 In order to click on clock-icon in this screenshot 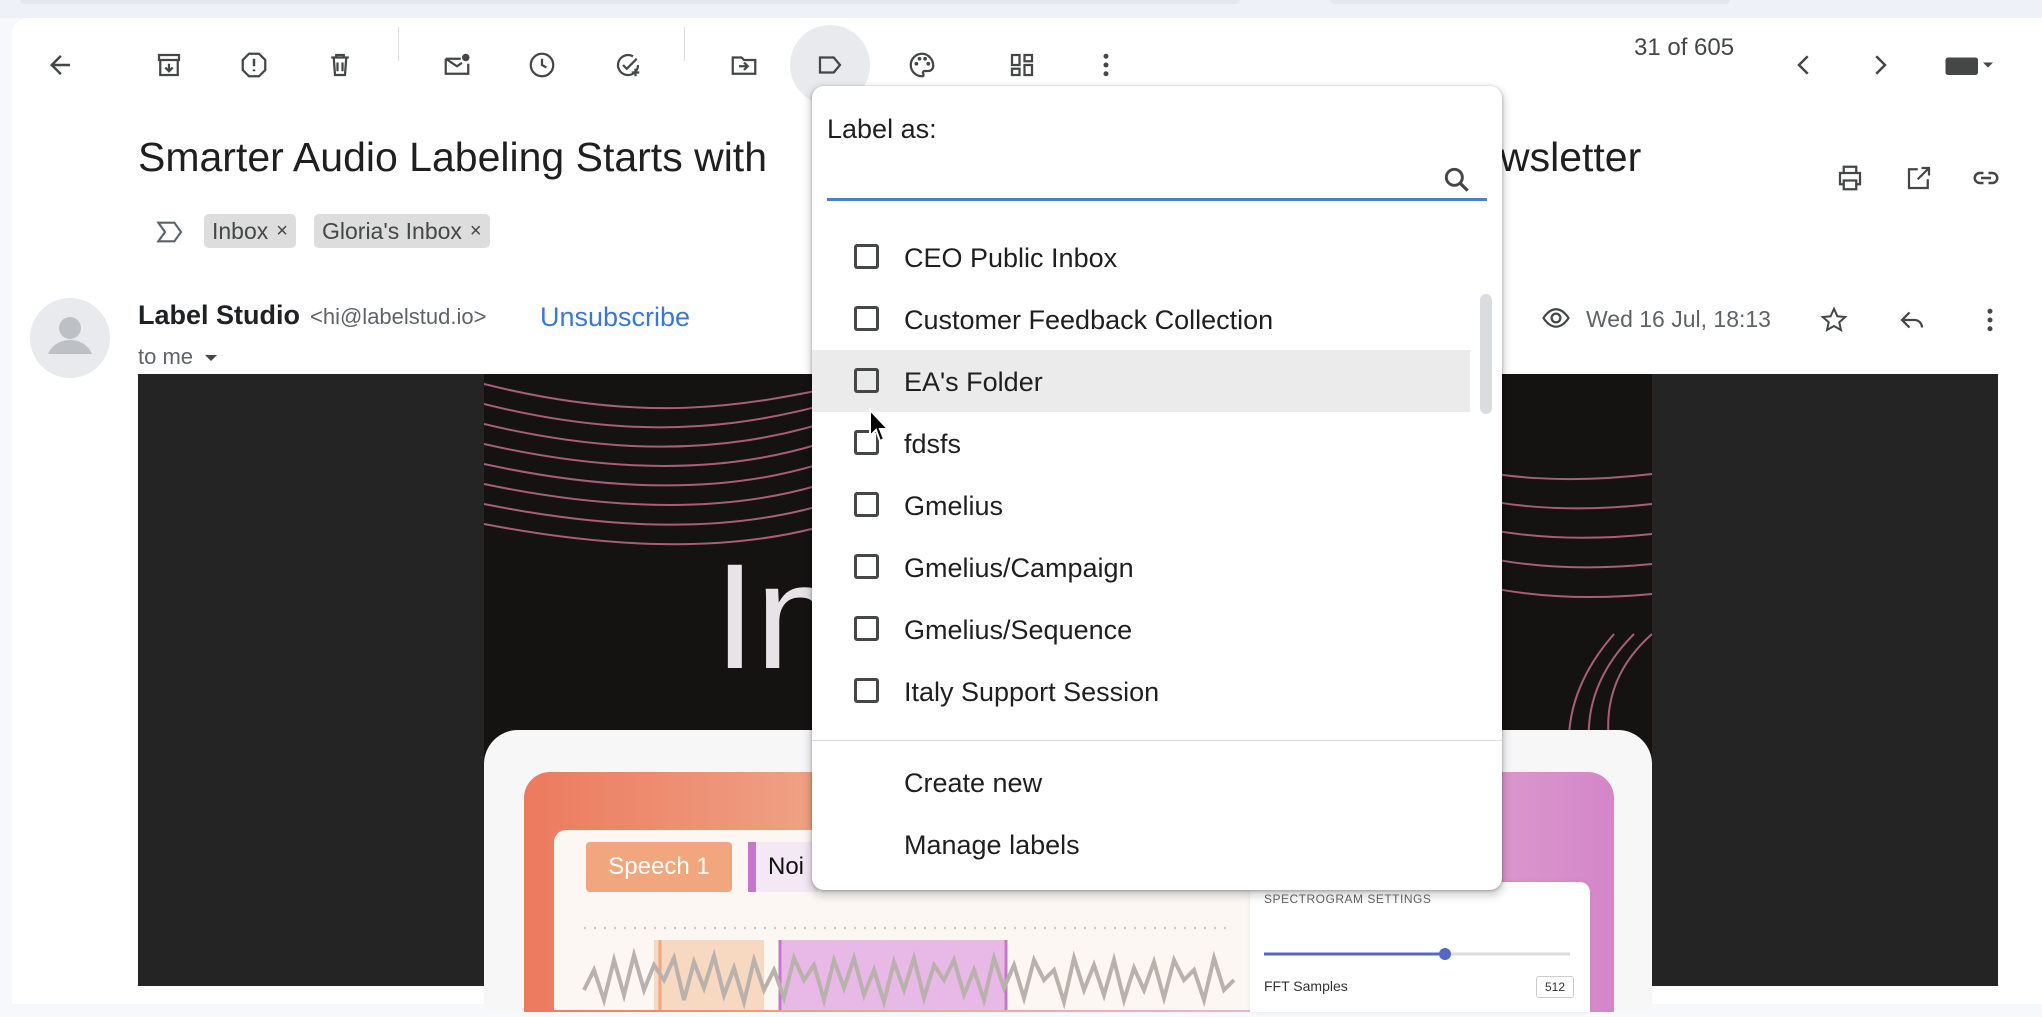, I will do `click(542, 65)`.